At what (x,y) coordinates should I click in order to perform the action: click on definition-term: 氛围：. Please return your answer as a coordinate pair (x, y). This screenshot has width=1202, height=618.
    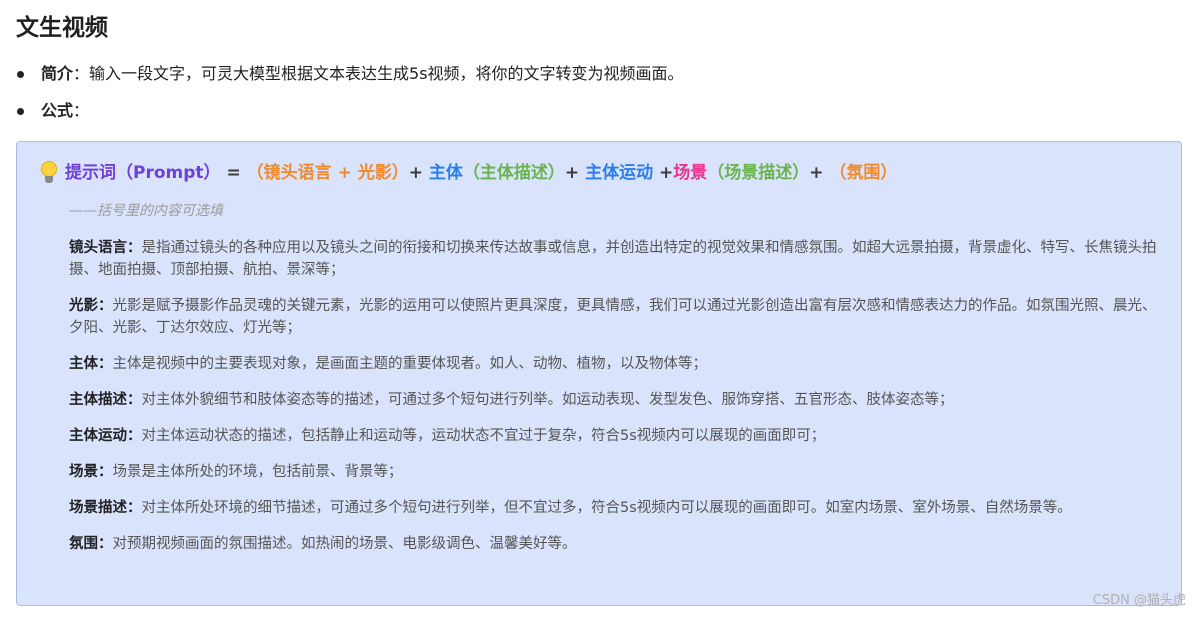
    Looking at the image, I should click on (91, 544).